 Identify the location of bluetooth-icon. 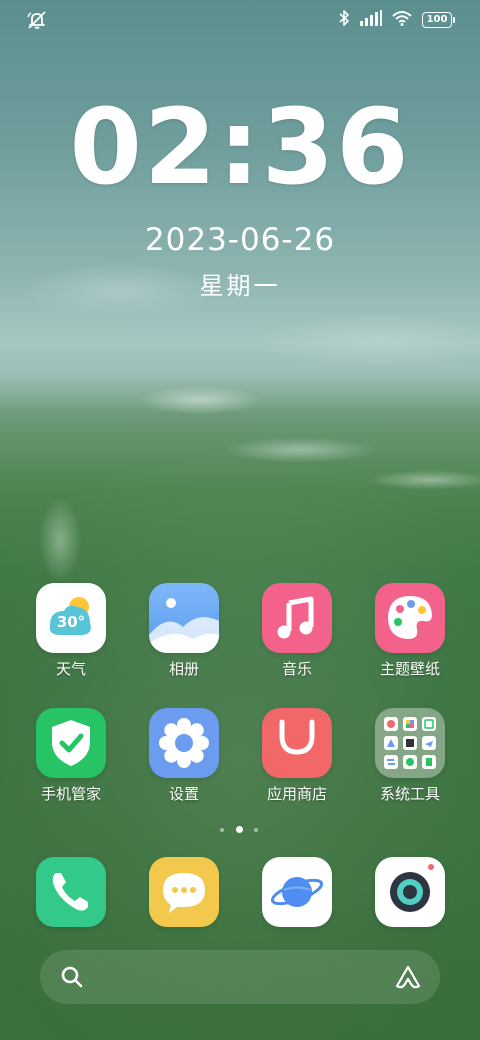
(344, 20).